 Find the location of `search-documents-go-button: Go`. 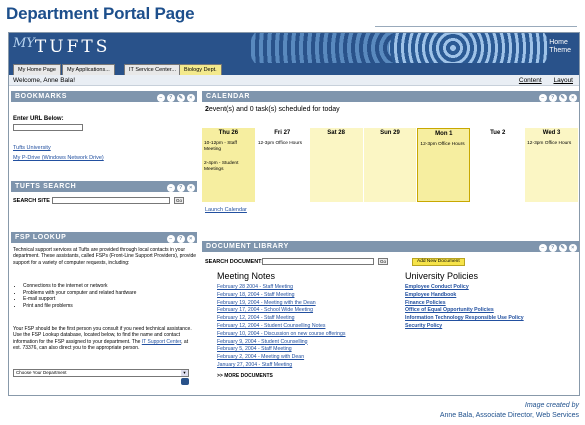

search-documents-go-button: Go is located at coordinates (383, 261).